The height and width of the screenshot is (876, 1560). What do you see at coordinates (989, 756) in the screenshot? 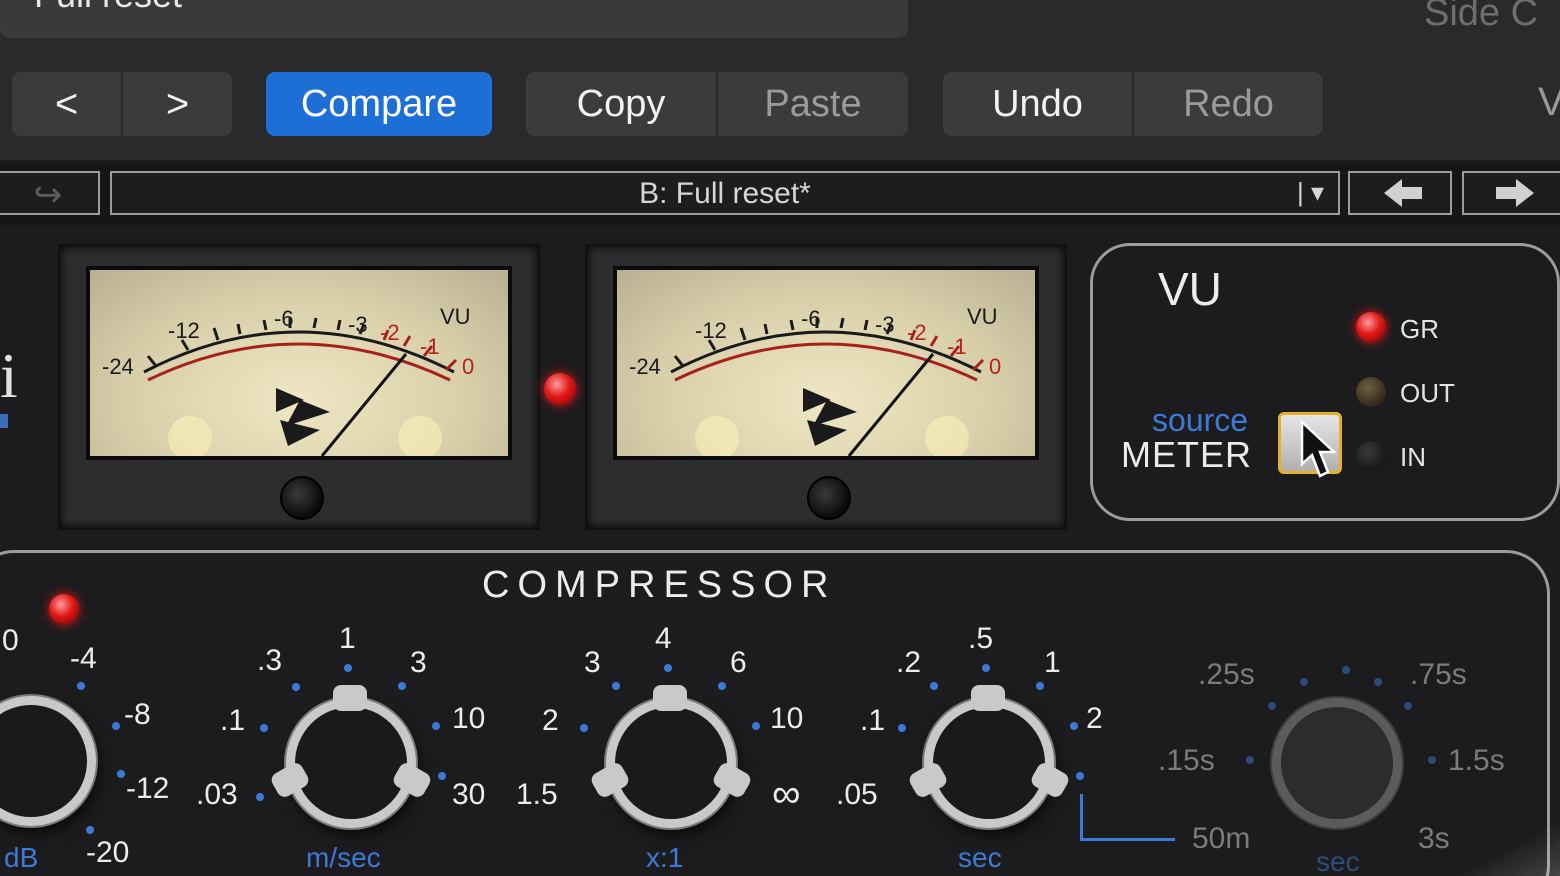
I see `release-knob` at bounding box center [989, 756].